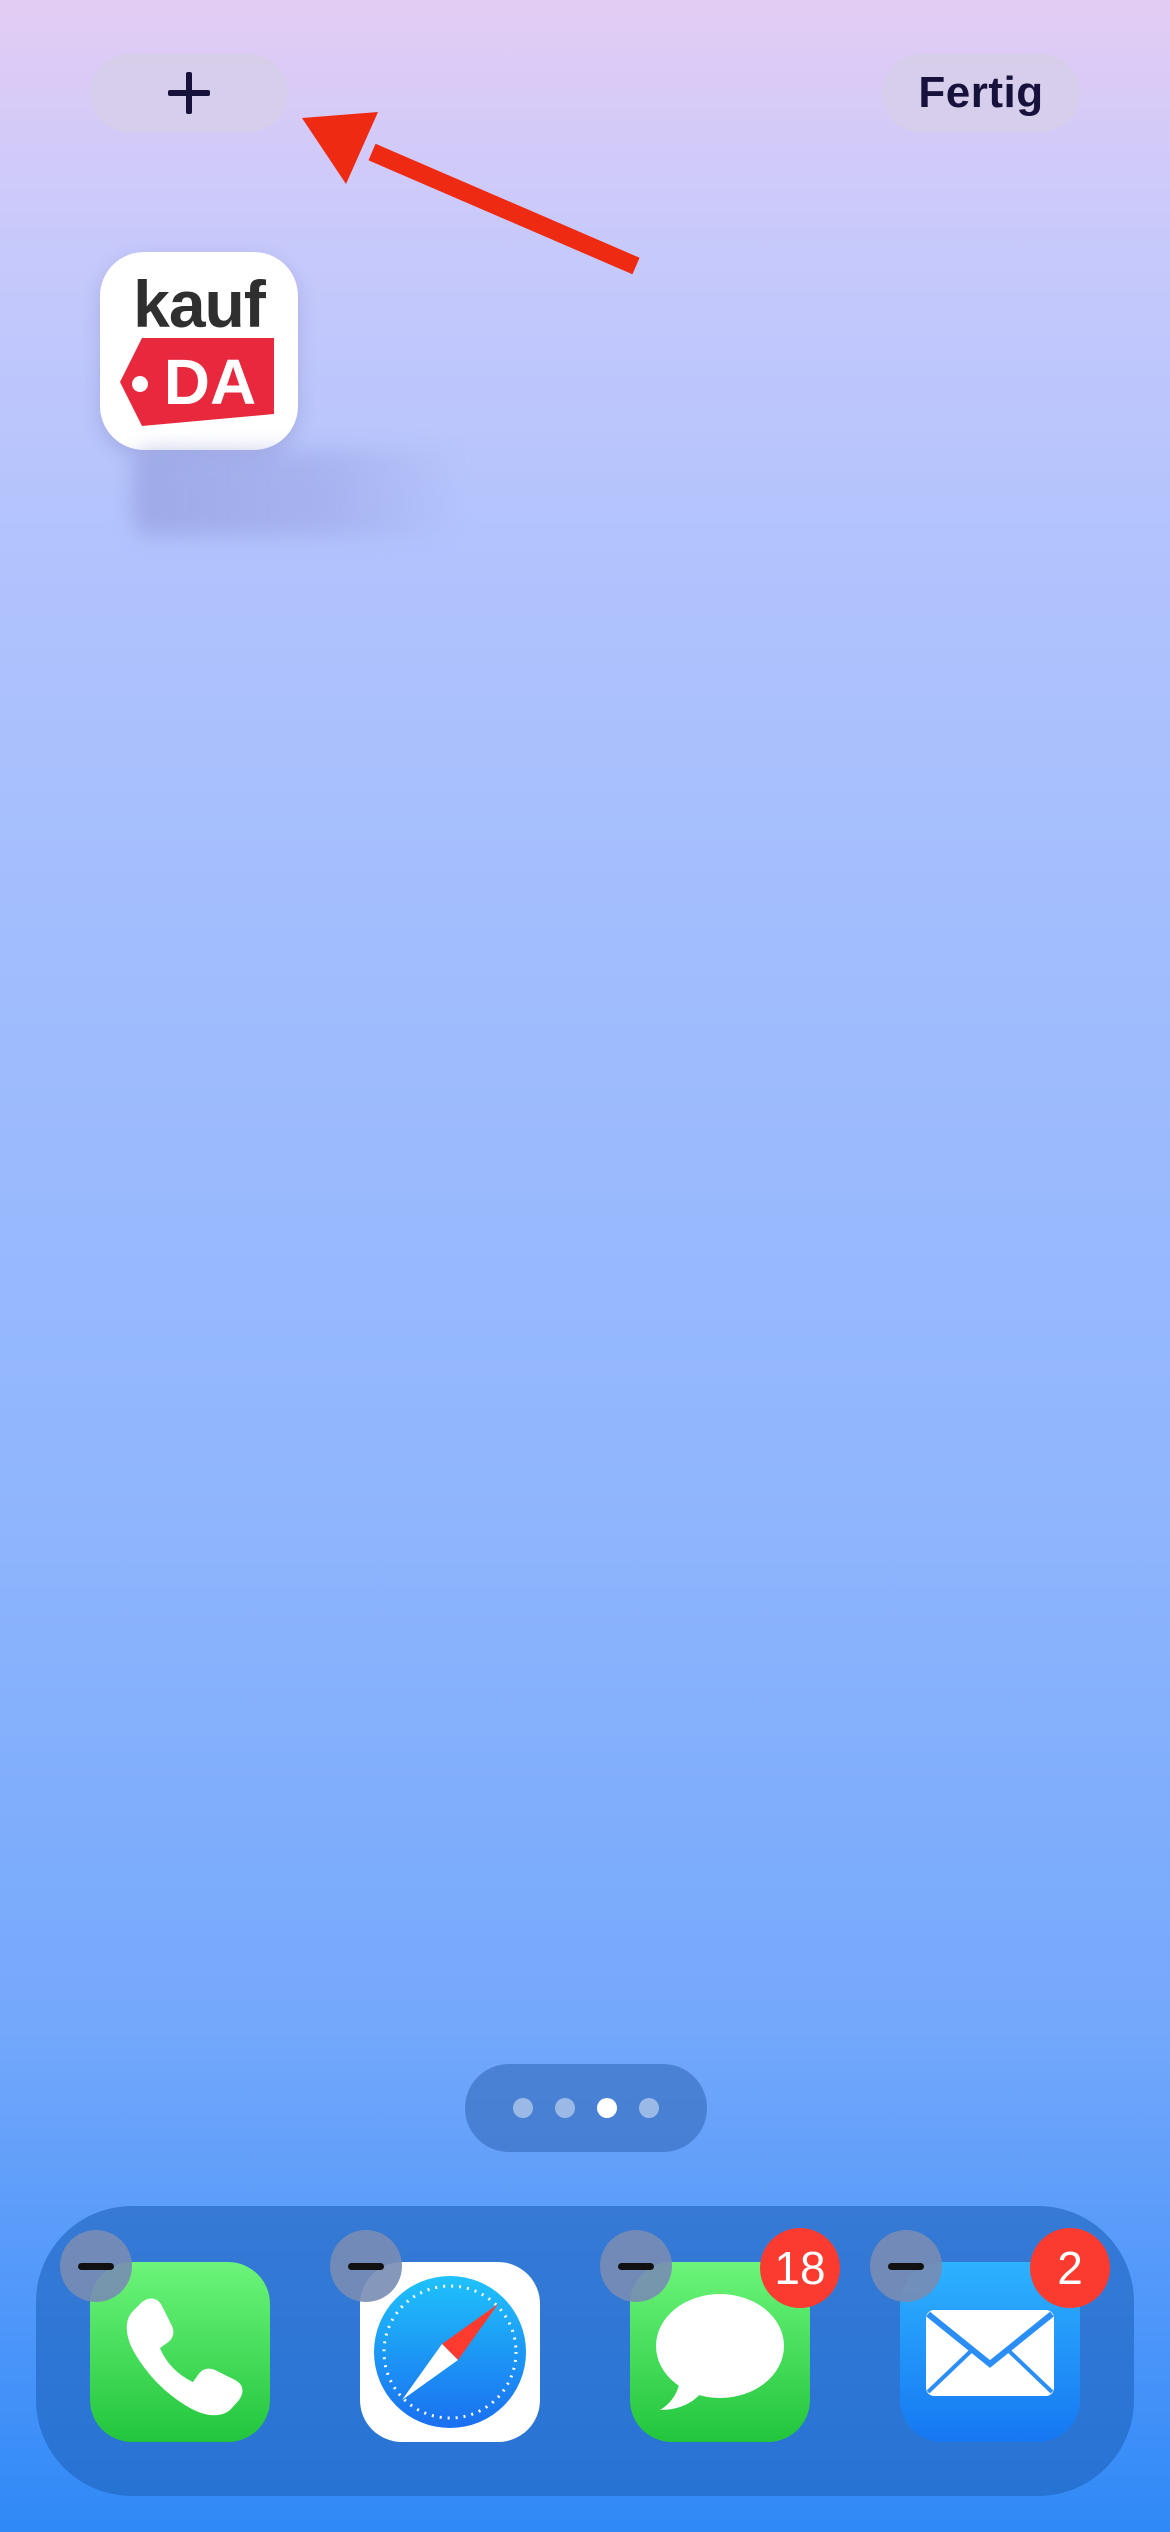 This screenshot has width=1170, height=2532. What do you see at coordinates (981, 93) in the screenshot?
I see `done-button: Fertig` at bounding box center [981, 93].